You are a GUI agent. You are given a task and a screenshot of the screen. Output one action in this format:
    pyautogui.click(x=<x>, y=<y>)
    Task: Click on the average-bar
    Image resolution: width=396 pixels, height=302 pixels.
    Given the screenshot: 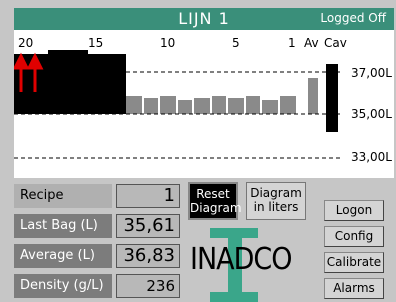 What is the action you would take?
    pyautogui.click(x=313, y=96)
    